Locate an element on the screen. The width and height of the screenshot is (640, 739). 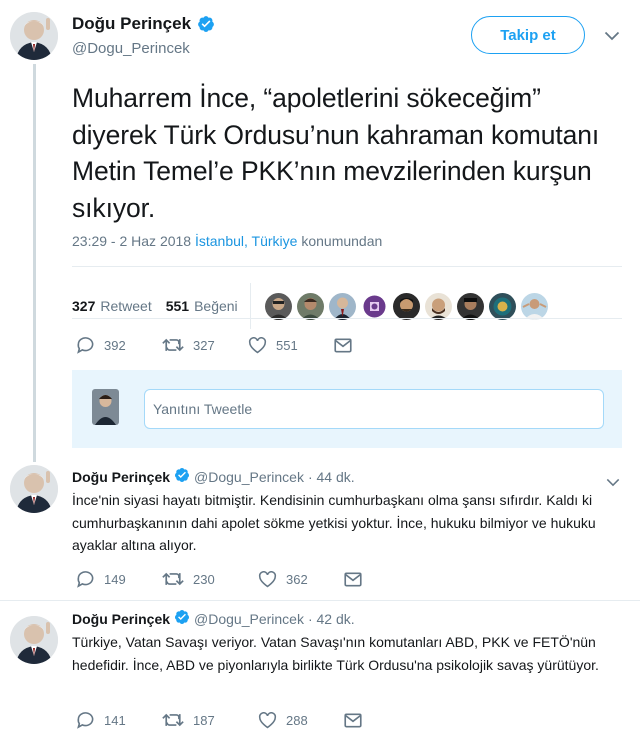
retweet-action: 327 is located at coordinates (205, 345).